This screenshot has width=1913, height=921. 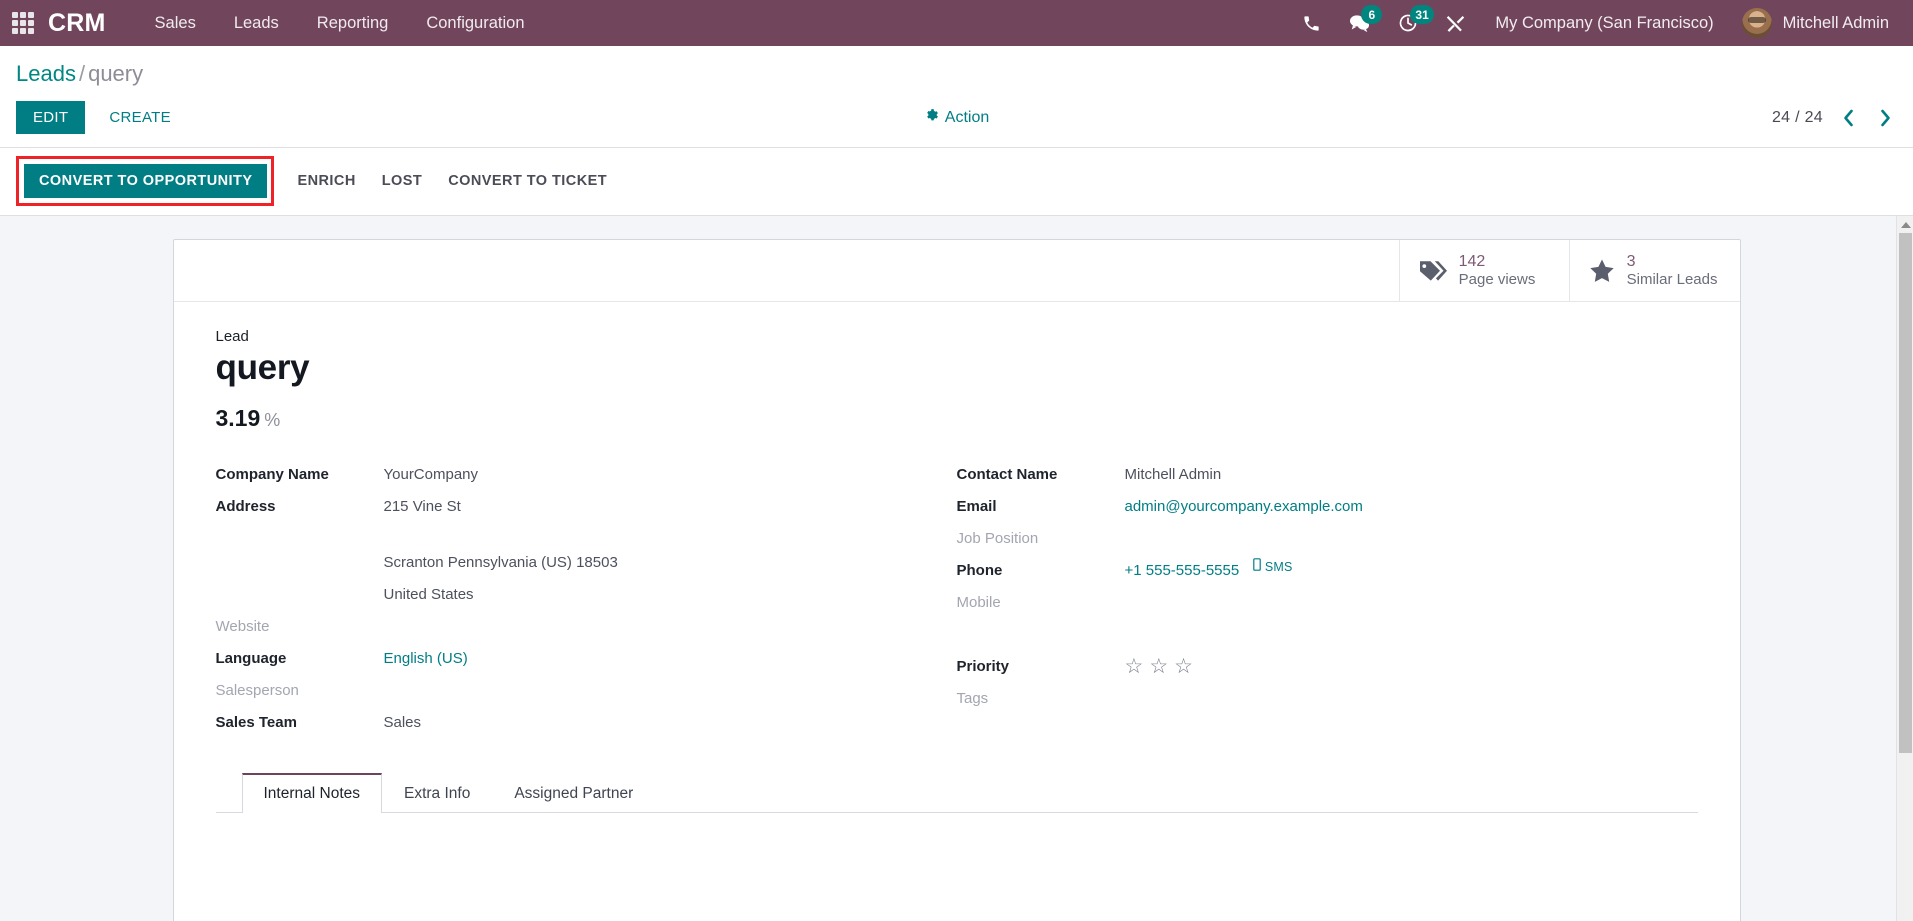 What do you see at coordinates (238, 417) in the screenshot?
I see `probability-value: 3.19` at bounding box center [238, 417].